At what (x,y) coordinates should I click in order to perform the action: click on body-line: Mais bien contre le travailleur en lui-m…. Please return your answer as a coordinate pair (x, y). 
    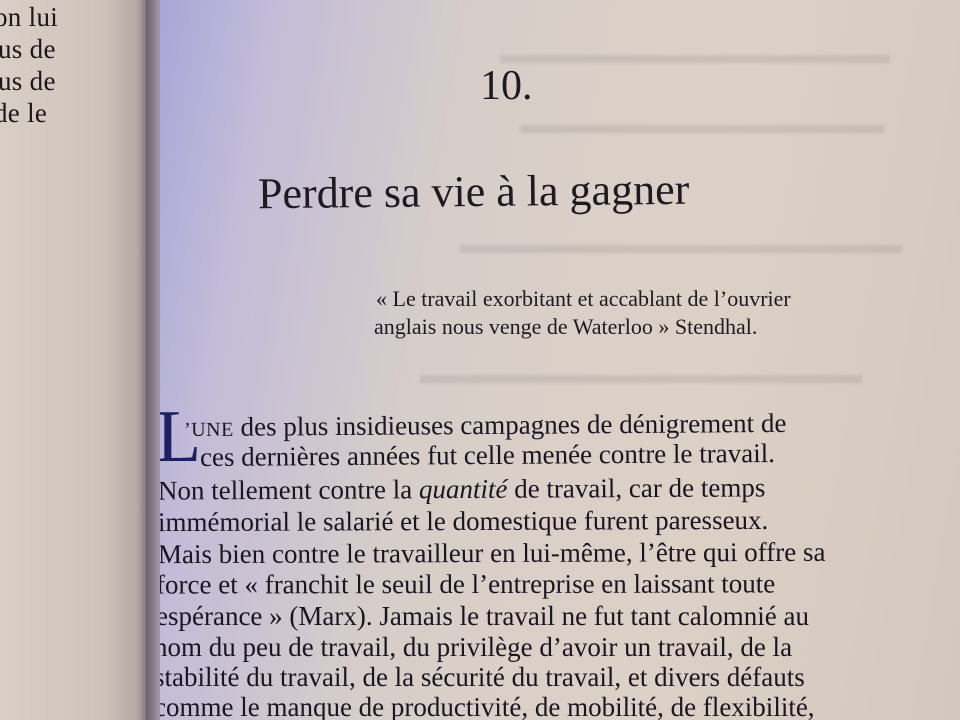
    Looking at the image, I should click on (493, 553).